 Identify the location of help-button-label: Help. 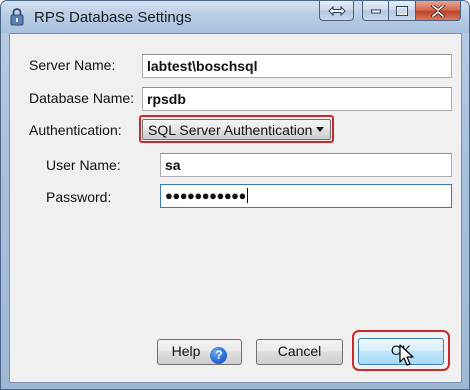
(186, 351).